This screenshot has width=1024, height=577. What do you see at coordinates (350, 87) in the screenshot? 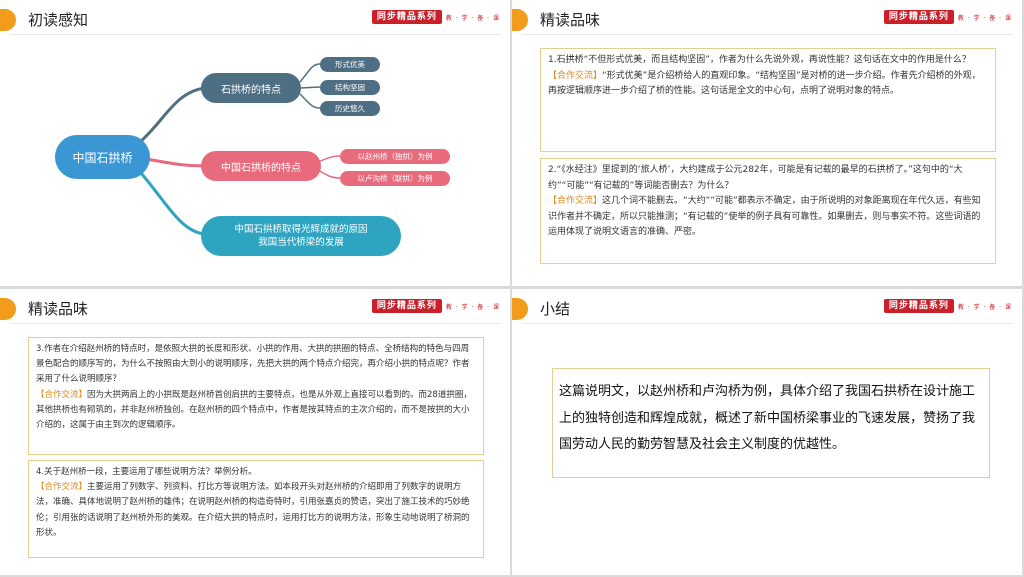
I see `leaf-structure-solid: 结构坚固` at bounding box center [350, 87].